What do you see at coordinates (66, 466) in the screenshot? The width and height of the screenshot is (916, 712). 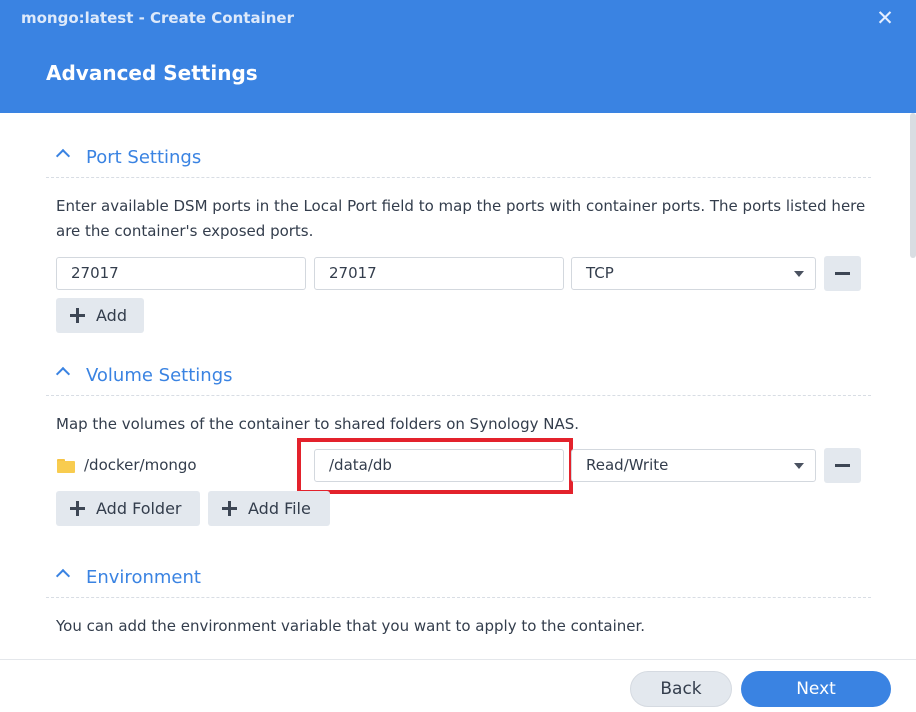 I see `folder-icon` at bounding box center [66, 466].